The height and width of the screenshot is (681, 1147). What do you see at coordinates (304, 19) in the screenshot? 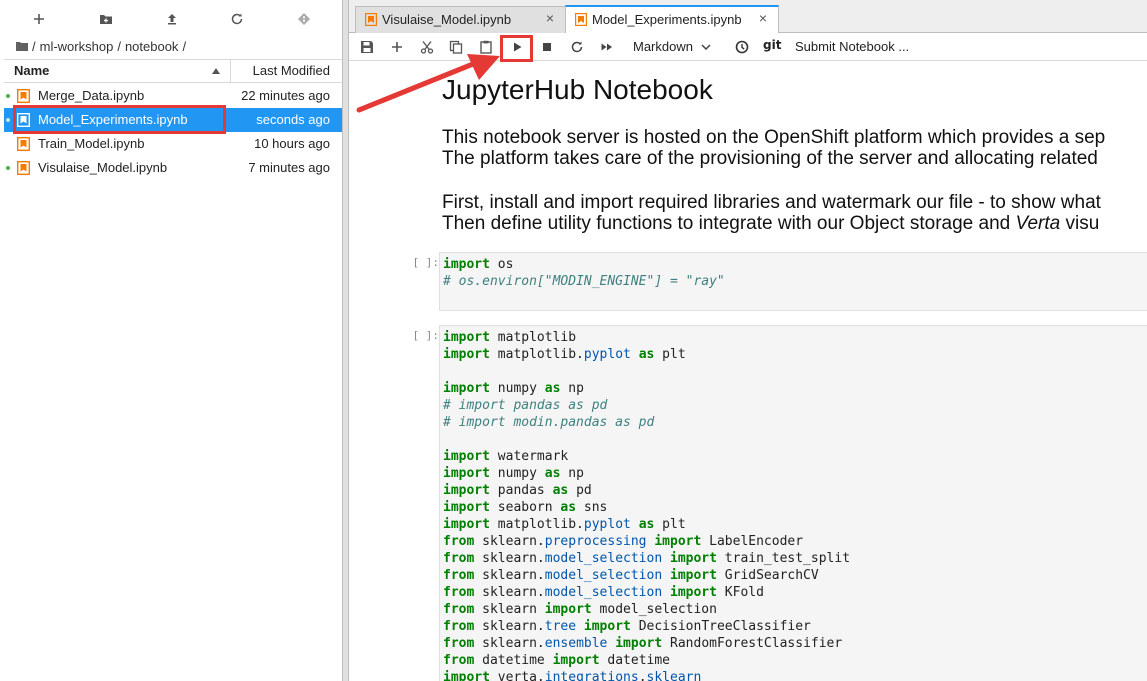
I see `git-clone-button` at bounding box center [304, 19].